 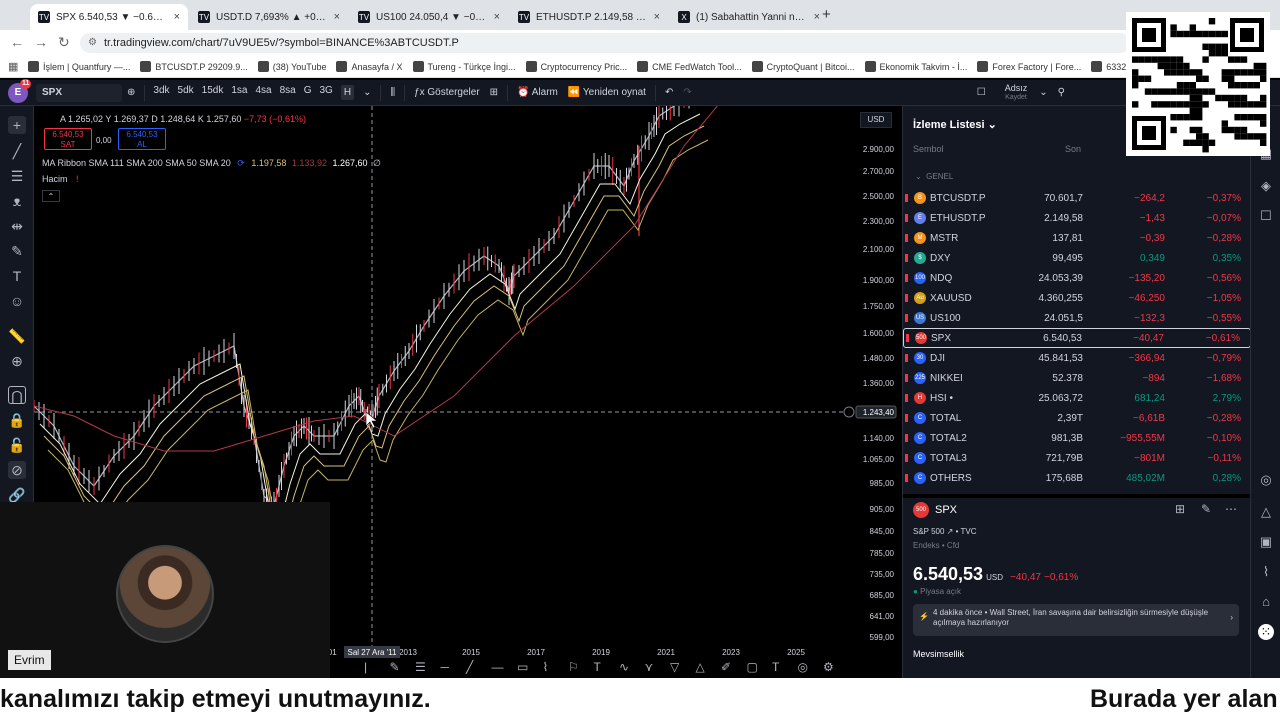 I want to click on hide-drawings-icon: ⊘, so click(x=17, y=470).